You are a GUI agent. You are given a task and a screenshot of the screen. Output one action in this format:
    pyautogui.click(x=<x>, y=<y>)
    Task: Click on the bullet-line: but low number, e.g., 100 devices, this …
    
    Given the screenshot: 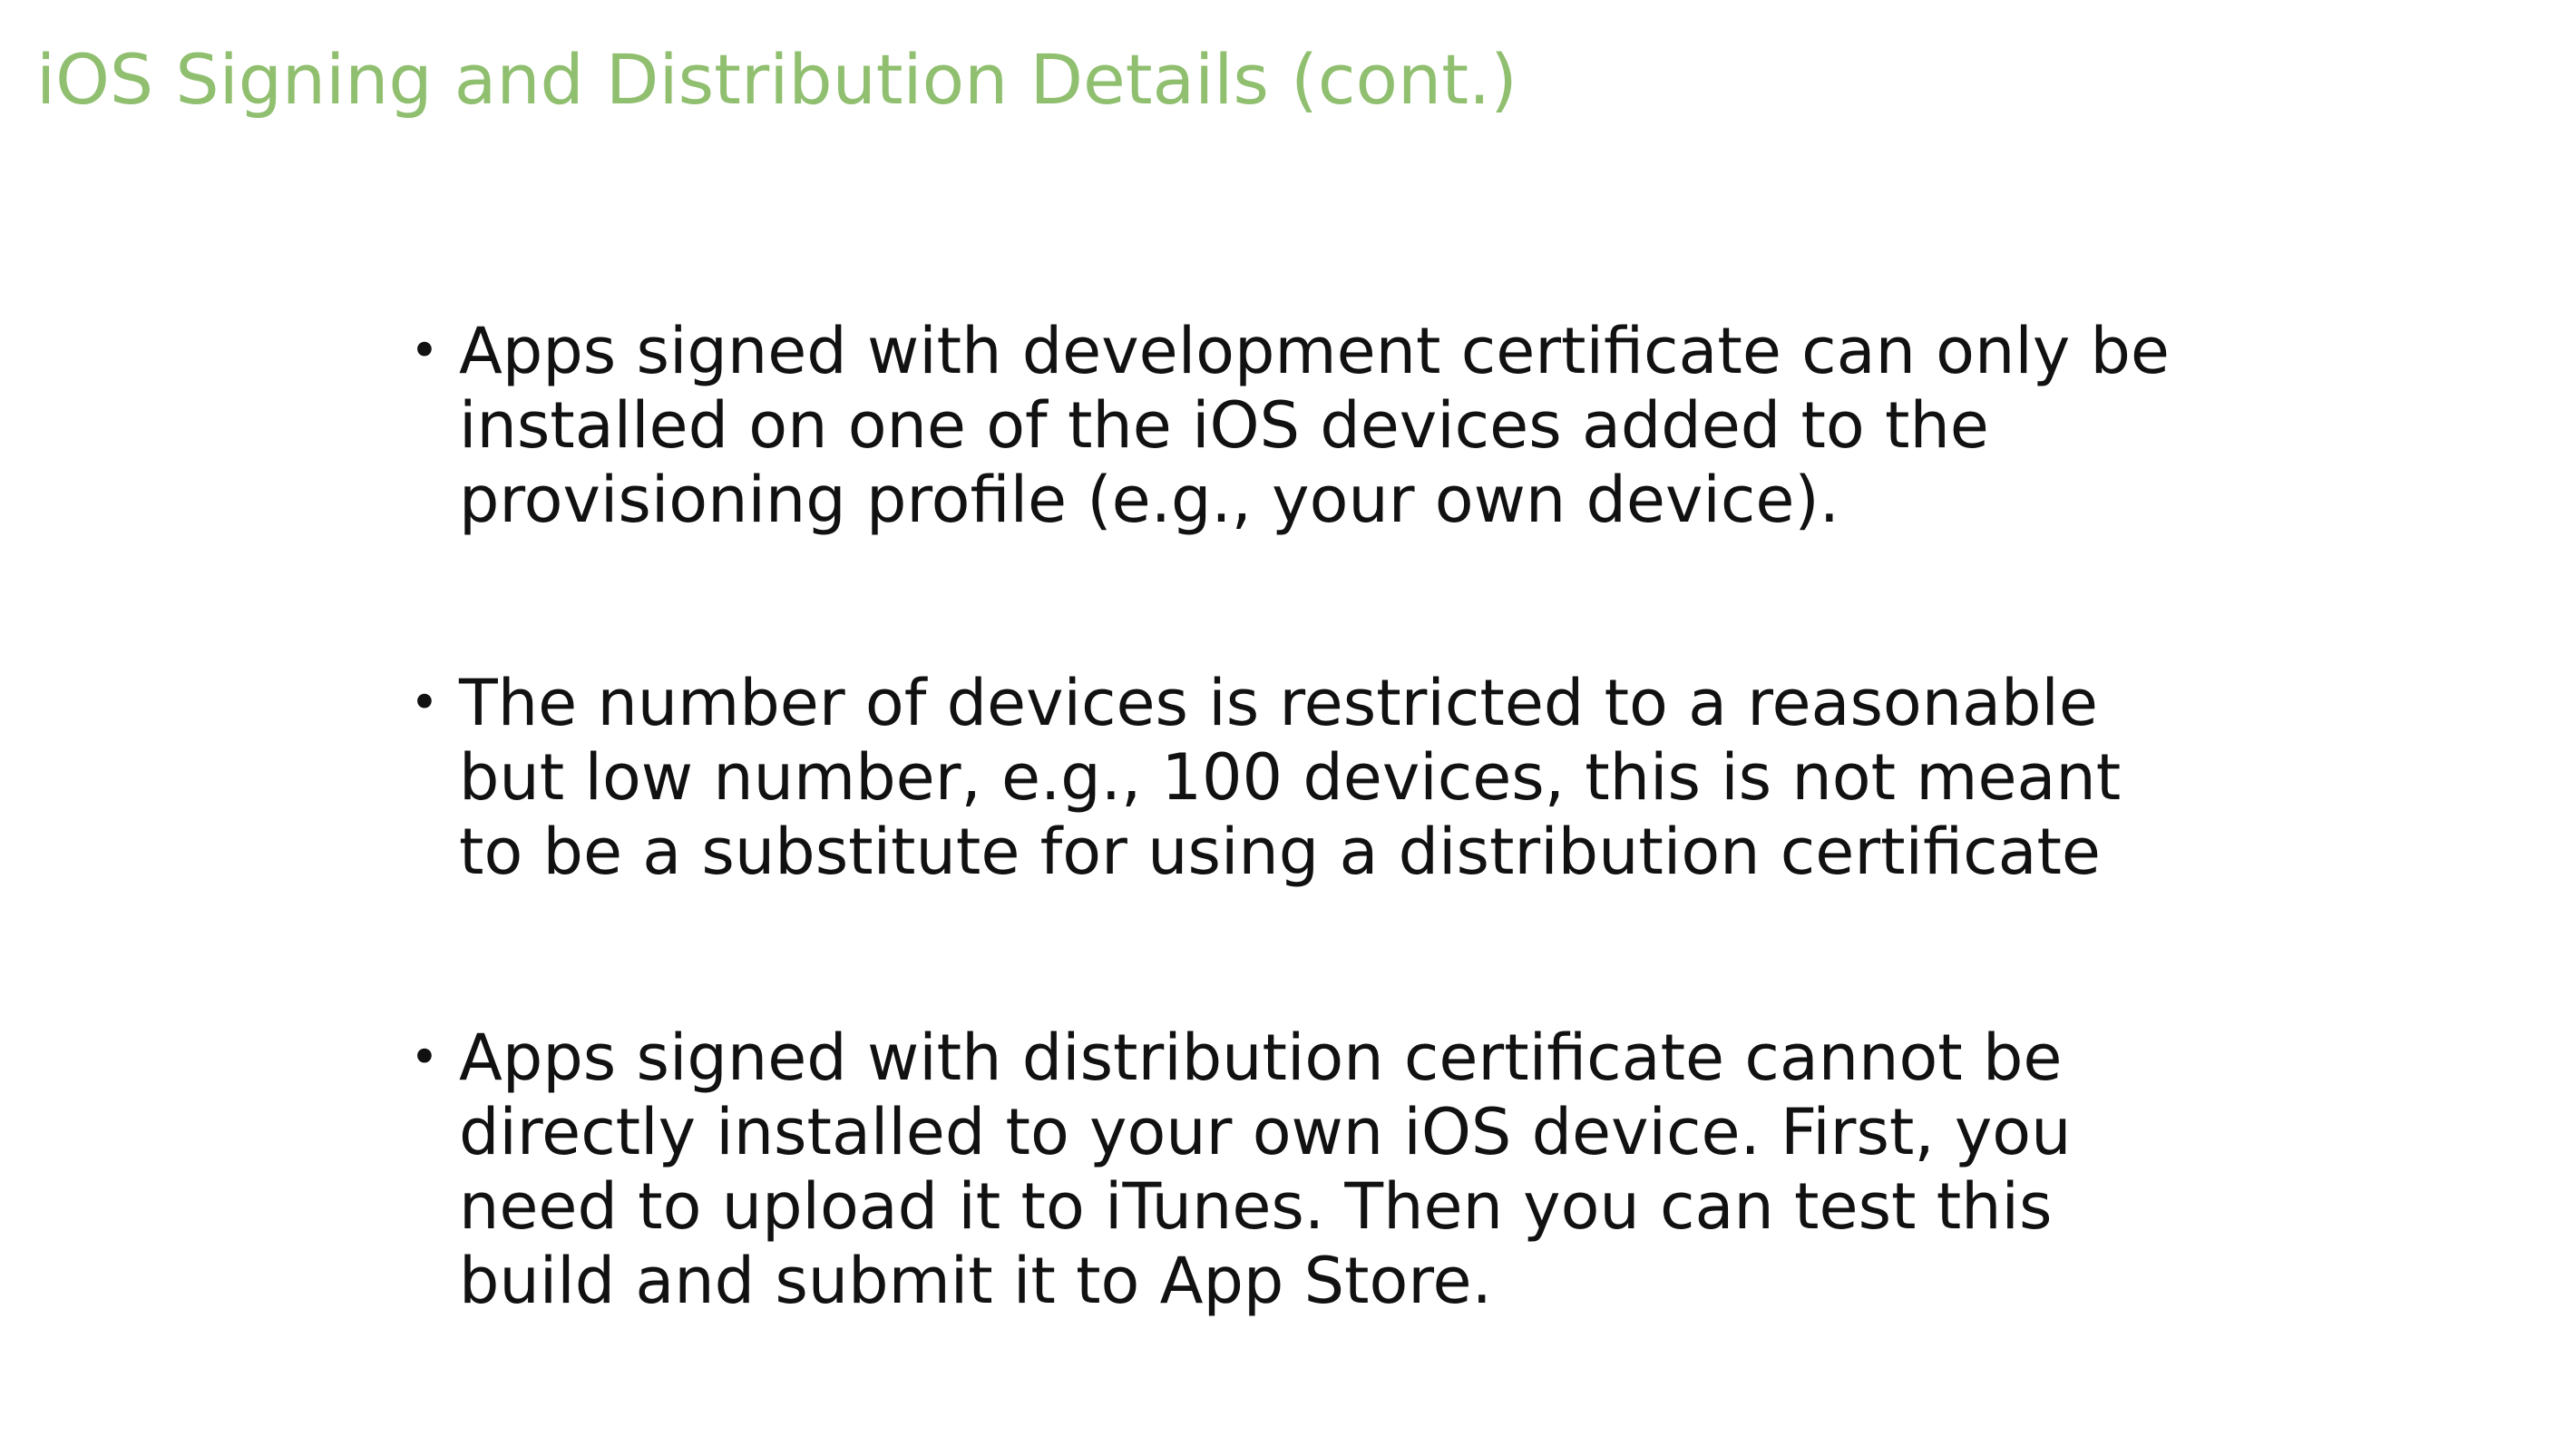 What is the action you would take?
    pyautogui.click(x=1290, y=778)
    